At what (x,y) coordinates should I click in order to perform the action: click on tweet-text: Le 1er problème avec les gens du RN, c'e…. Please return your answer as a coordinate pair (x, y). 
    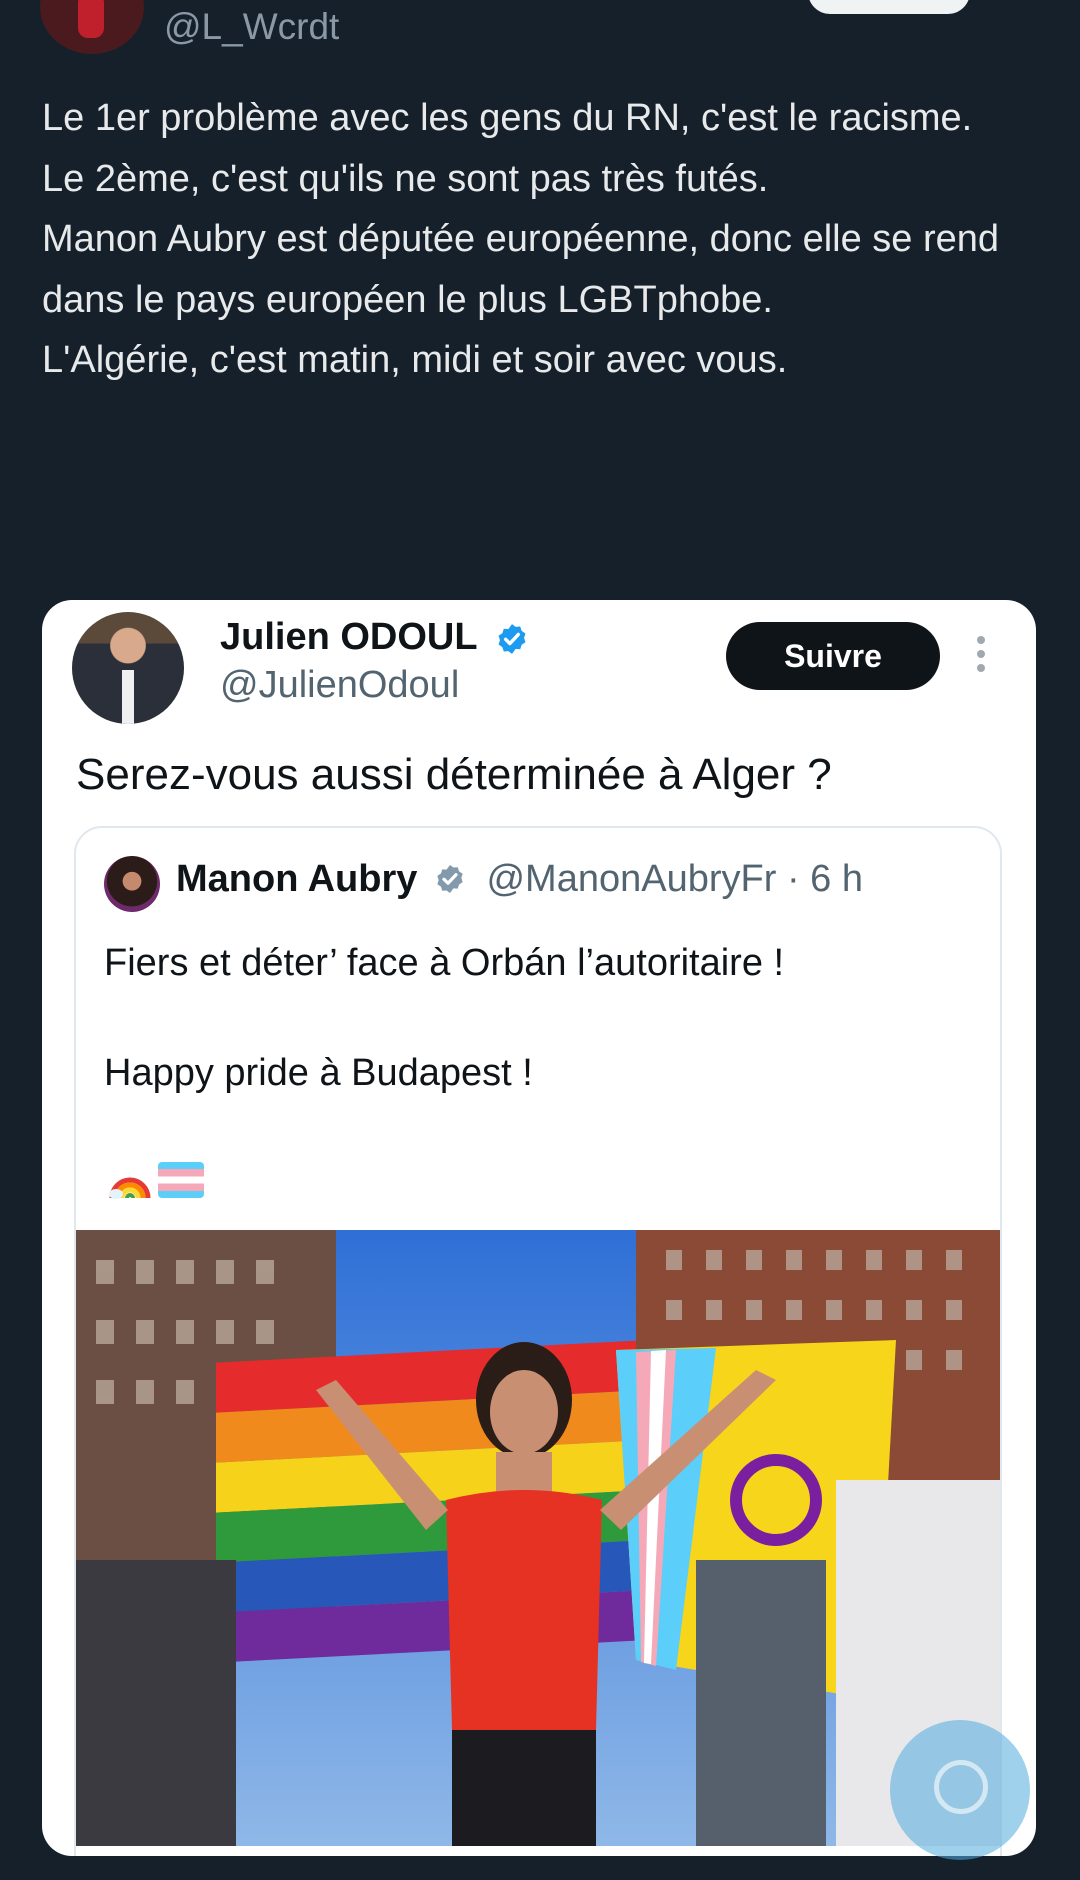
    Looking at the image, I should click on (542, 239).